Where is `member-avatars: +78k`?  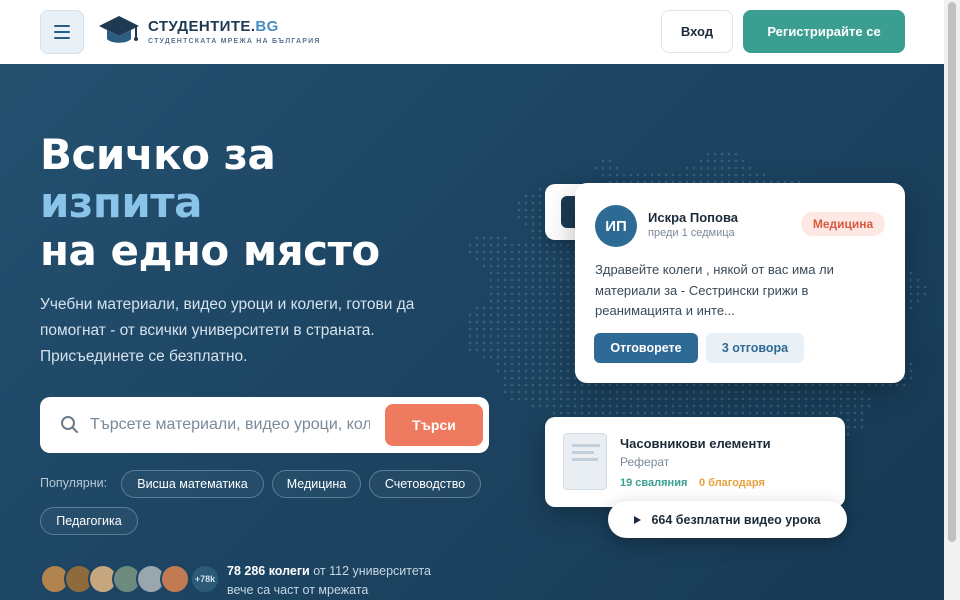
member-avatars: +78k is located at coordinates (130, 580).